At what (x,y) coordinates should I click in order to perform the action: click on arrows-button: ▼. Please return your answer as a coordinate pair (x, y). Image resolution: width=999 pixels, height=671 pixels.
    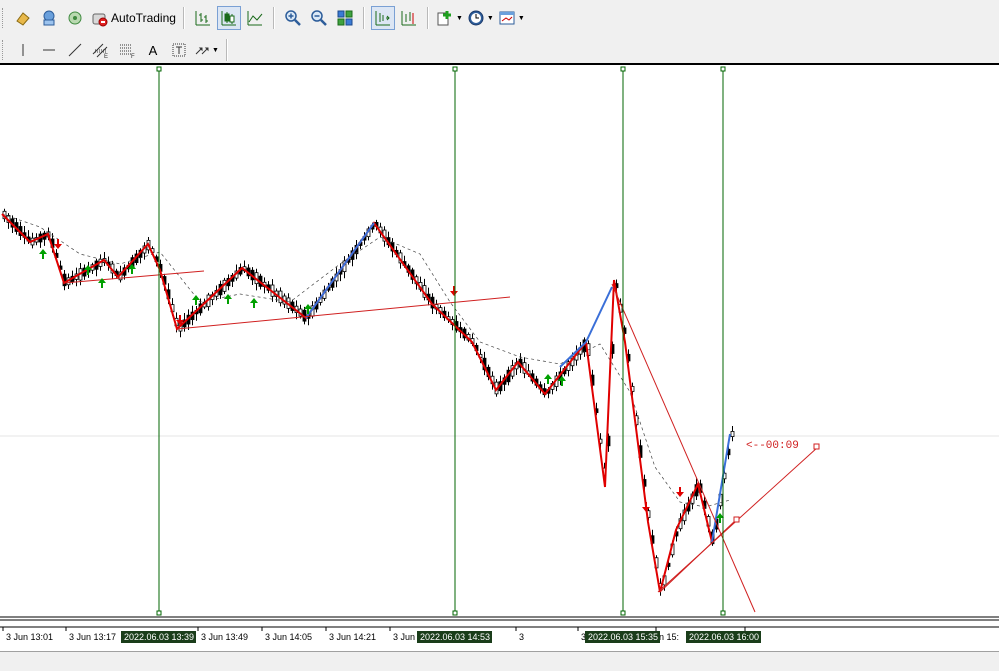
    Looking at the image, I should click on (206, 50).